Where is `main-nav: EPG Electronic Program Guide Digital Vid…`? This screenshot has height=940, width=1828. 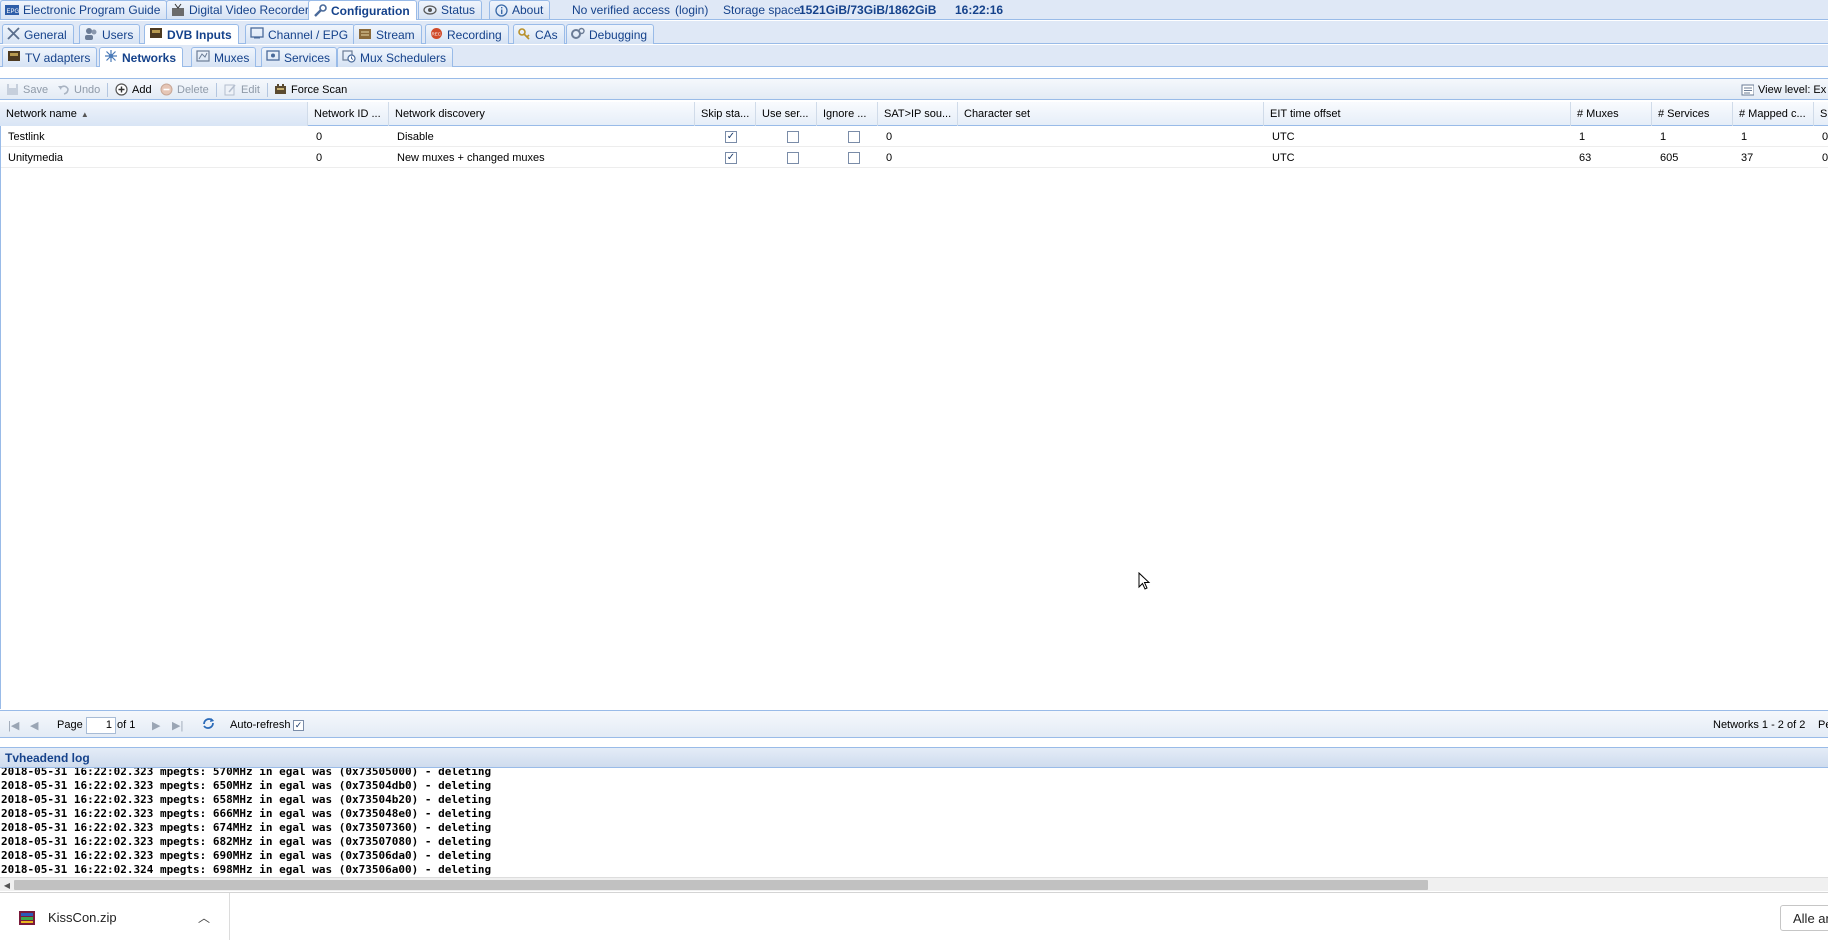 main-nav: EPG Electronic Program Guide Digital Vid… is located at coordinates (914, 10).